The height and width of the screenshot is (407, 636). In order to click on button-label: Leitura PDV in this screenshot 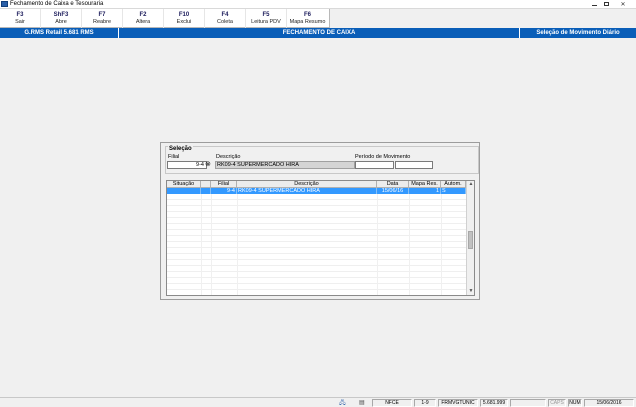, I will do `click(266, 21)`.